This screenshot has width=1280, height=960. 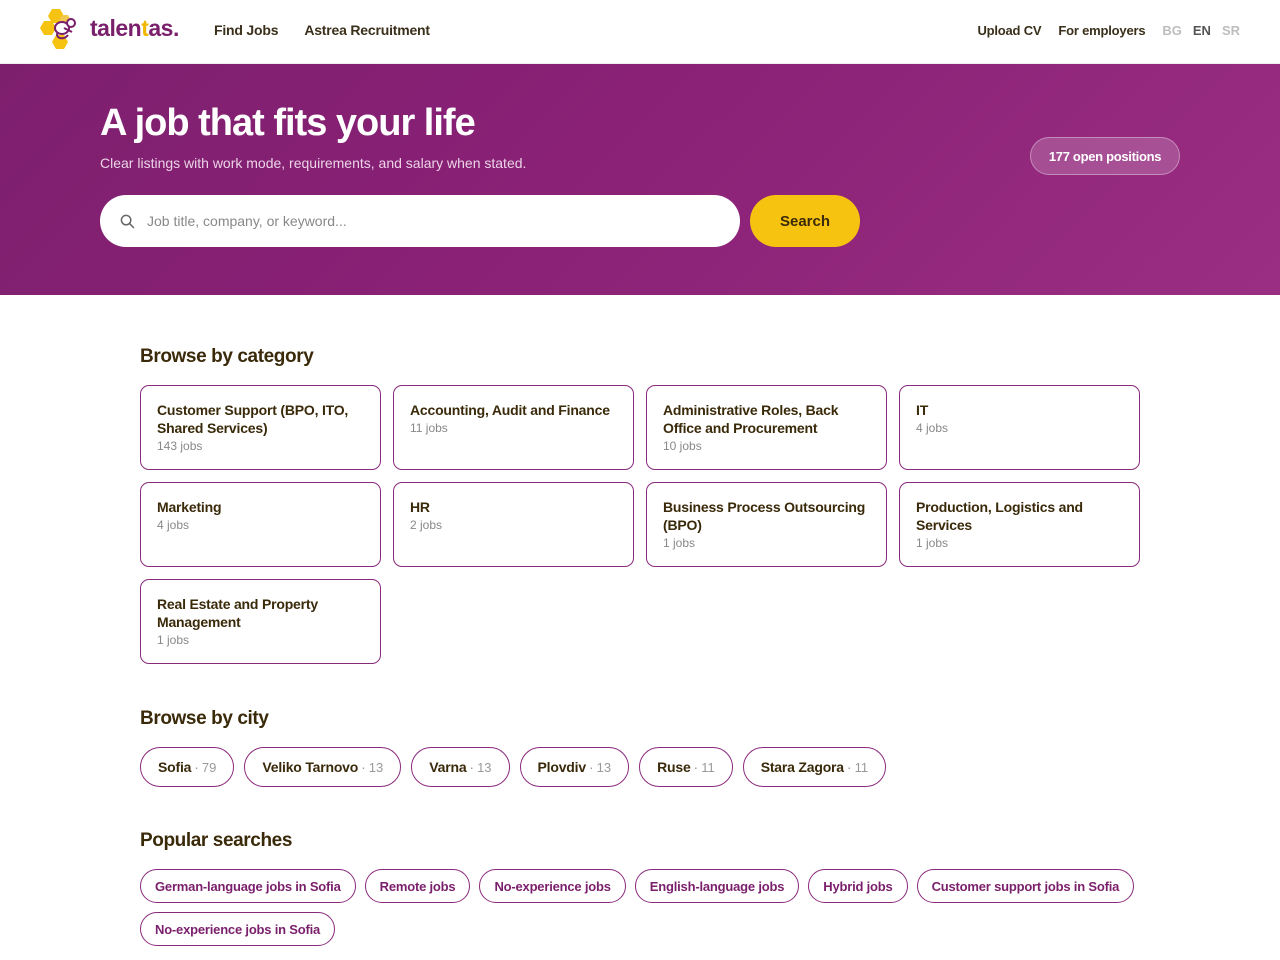 What do you see at coordinates (448, 767) in the screenshot?
I see `city-name: Varna` at bounding box center [448, 767].